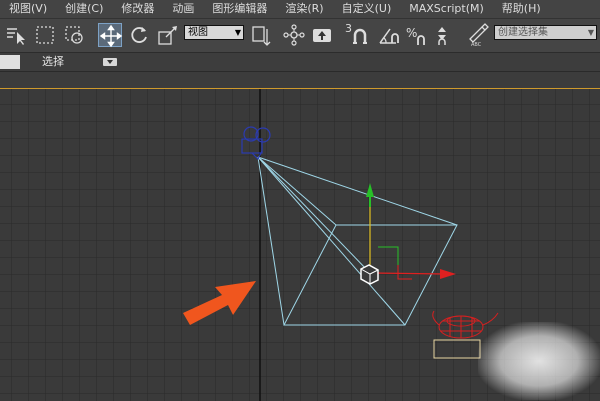 The width and height of the screenshot is (600, 401). I want to click on menu-animation: 动画, so click(183, 9).